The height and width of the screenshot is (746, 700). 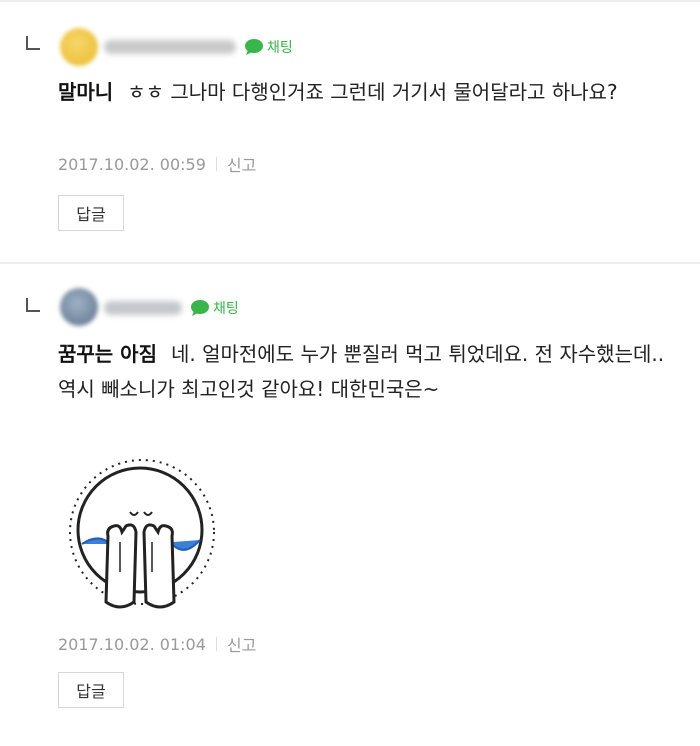 I want to click on comment-meta: 2017.10.02. 01:04 신고, so click(x=157, y=644).